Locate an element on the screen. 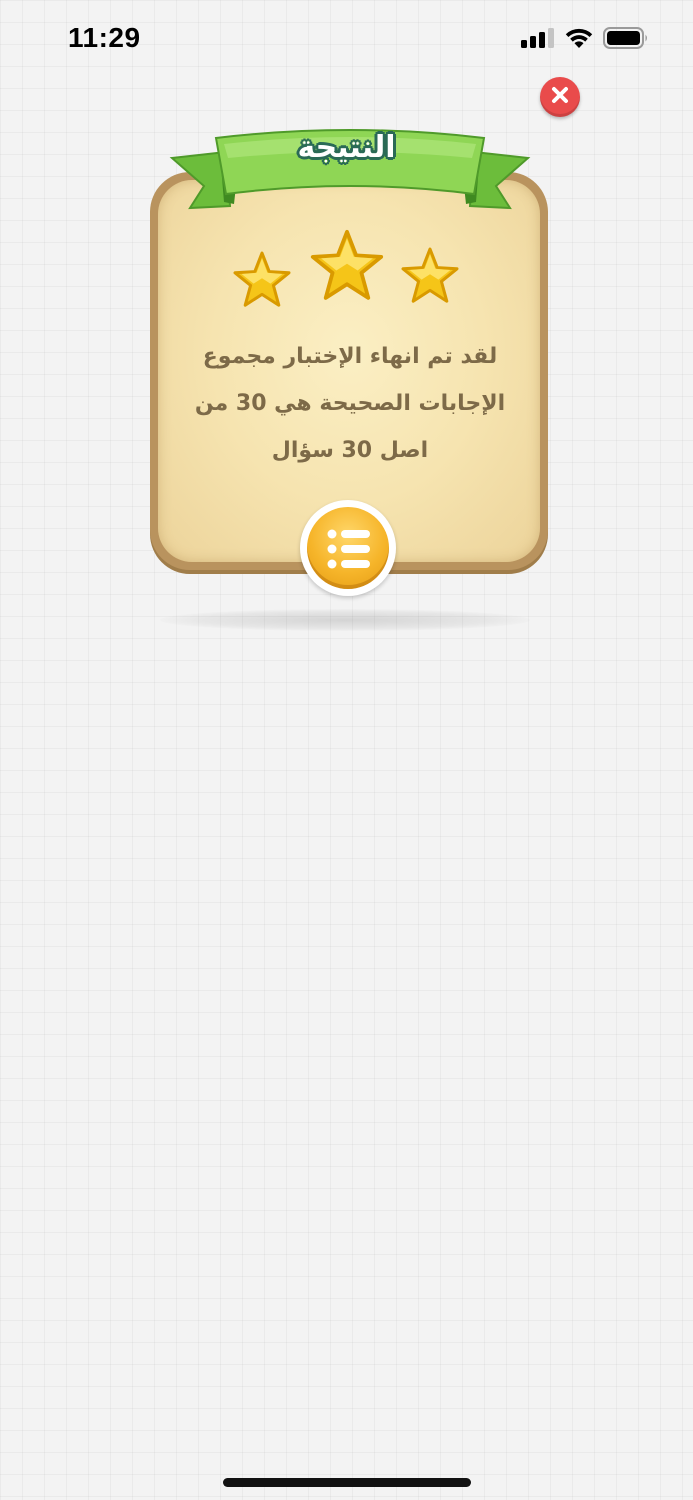 Image resolution: width=693 pixels, height=1500 pixels. close-button is located at coordinates (560, 97).